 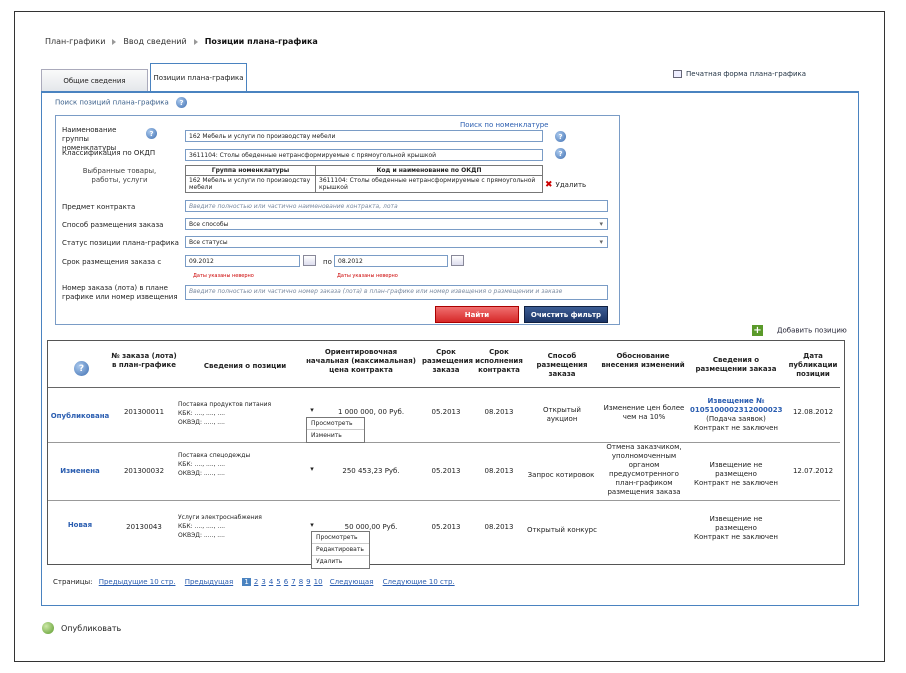 I want to click on date-error: Даты указаны неверно, so click(x=367, y=276).